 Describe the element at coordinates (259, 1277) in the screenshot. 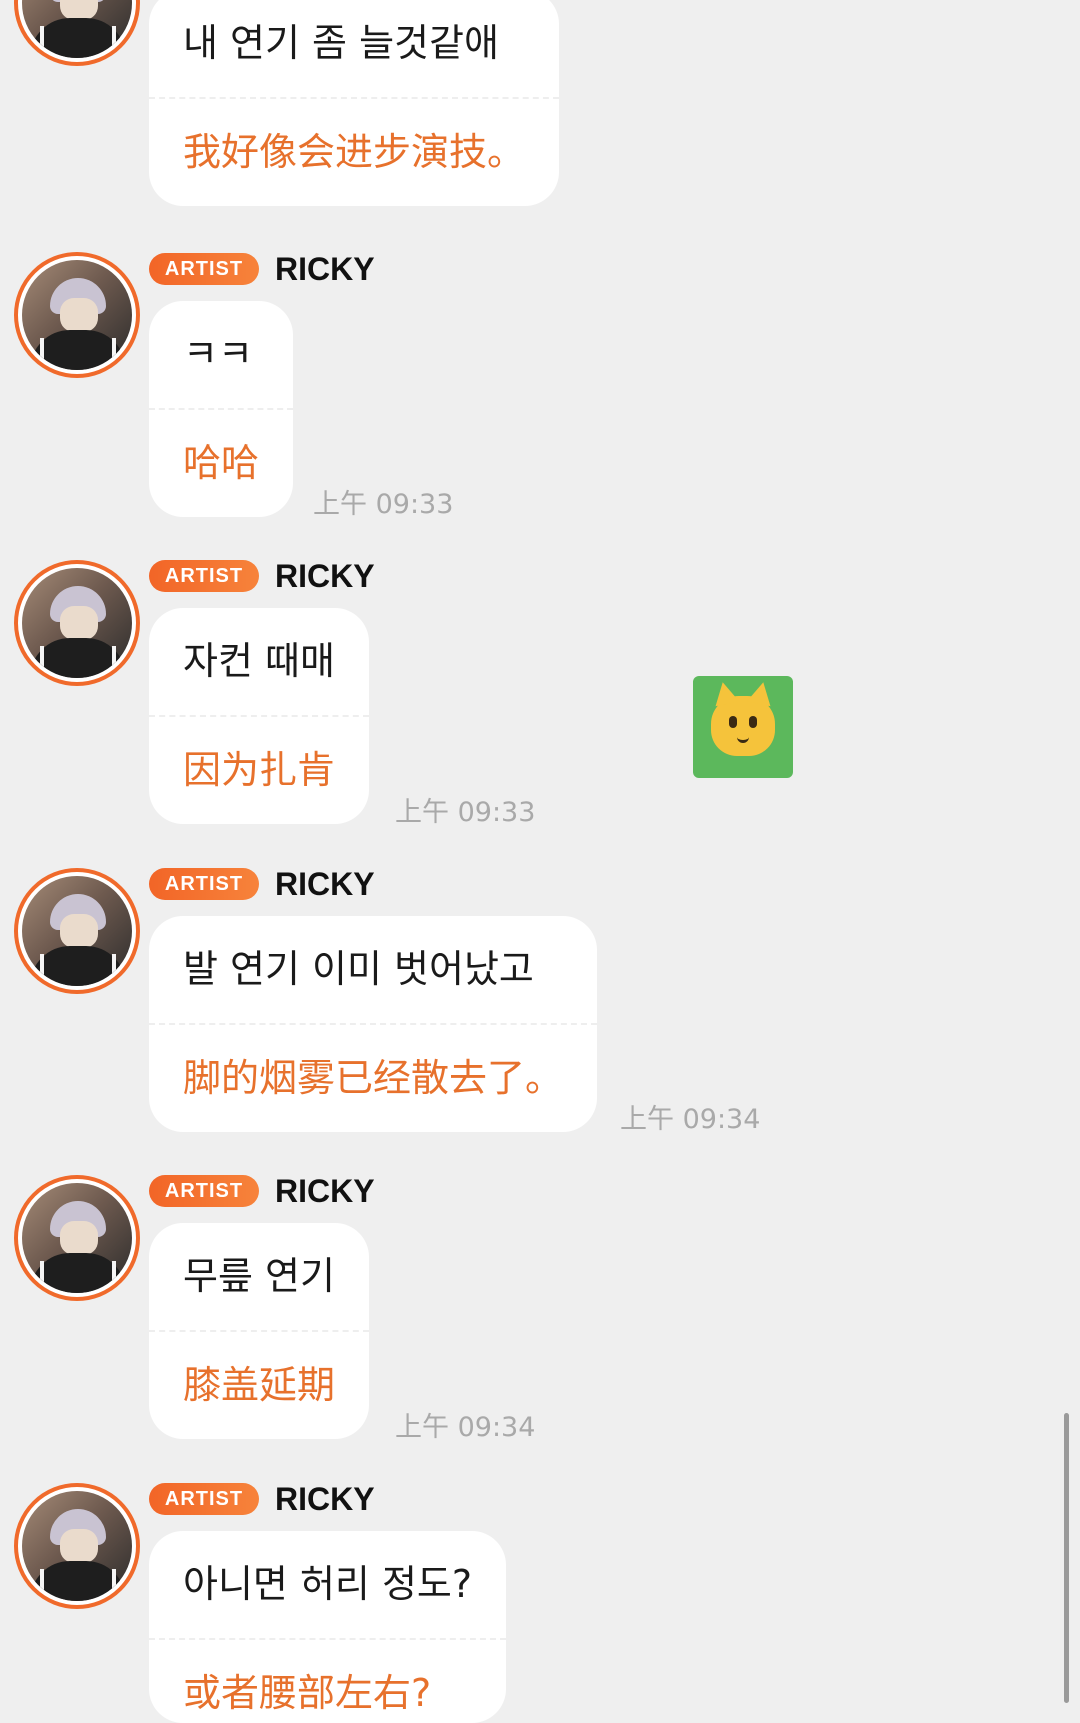

I see `message-korean-text: 무릎 연기` at that location.